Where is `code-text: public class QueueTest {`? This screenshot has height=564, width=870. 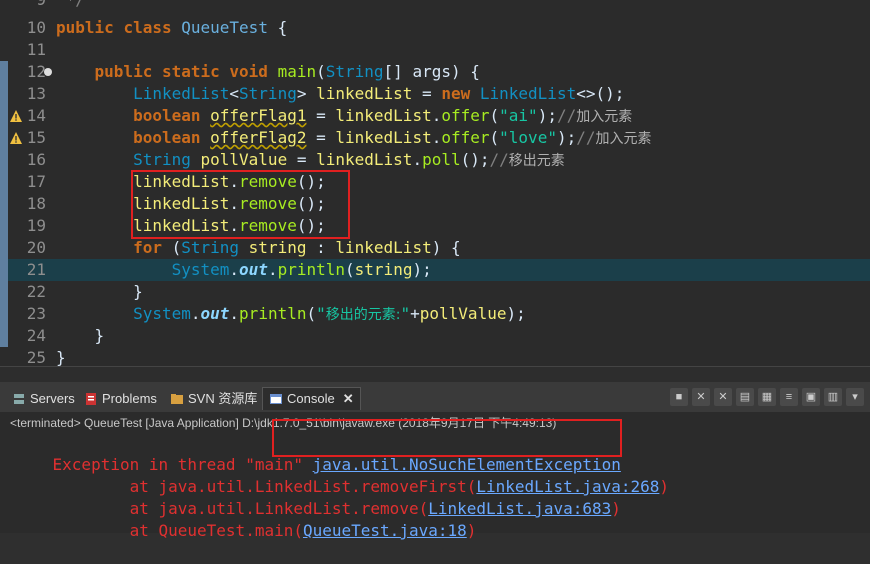
code-text: public class QueueTest { is located at coordinates (172, 27).